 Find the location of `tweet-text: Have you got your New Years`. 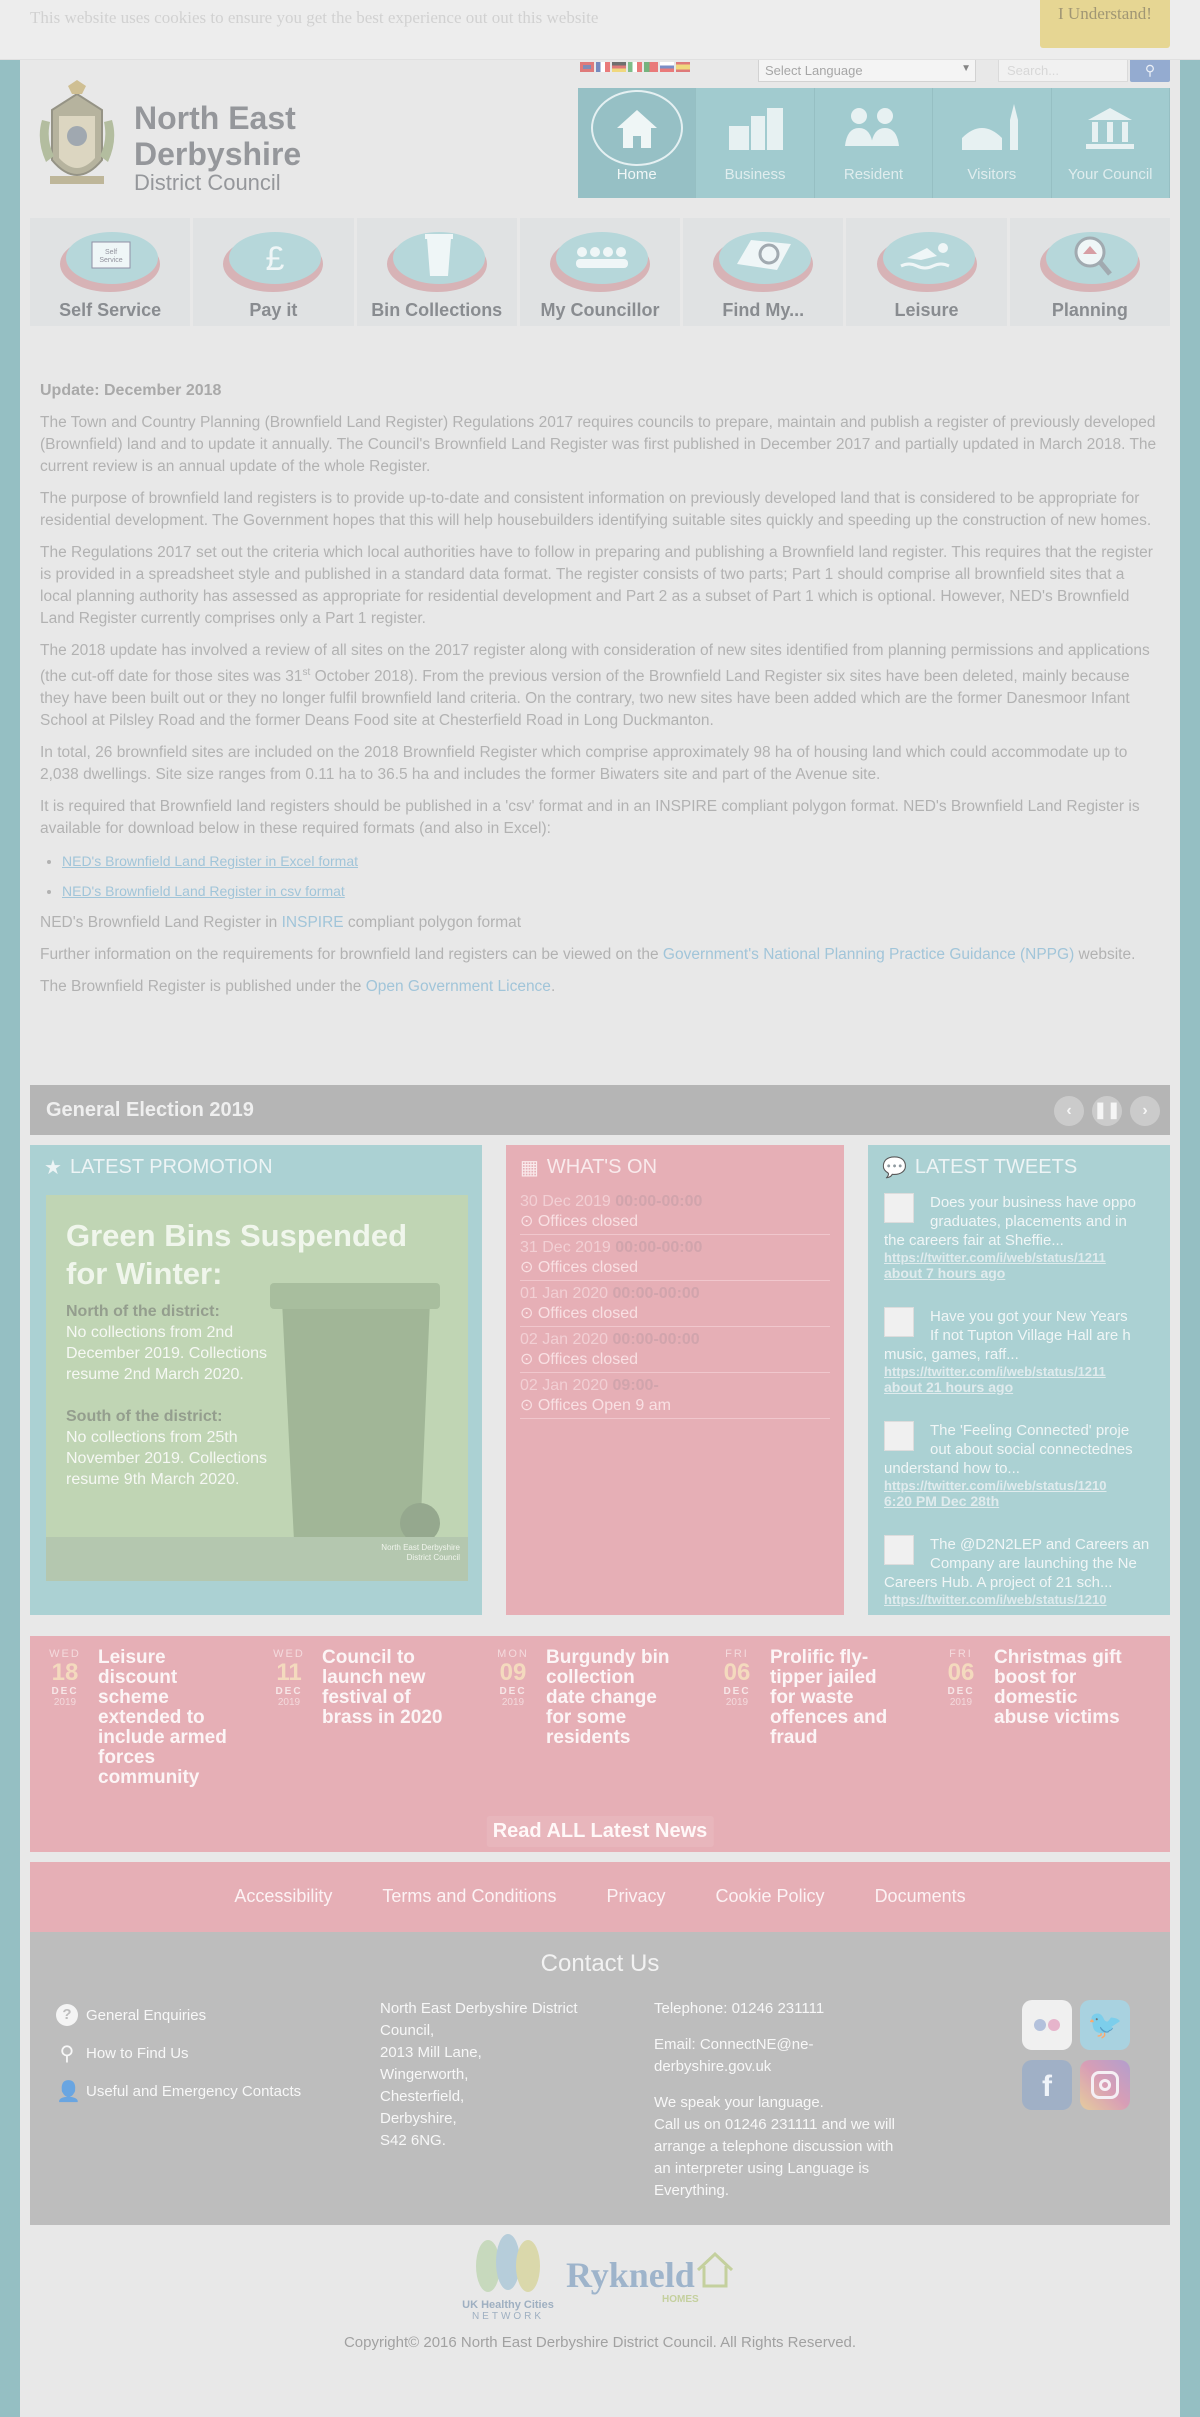

tweet-text: Have you got your New Years is located at coordinates (1029, 1316).